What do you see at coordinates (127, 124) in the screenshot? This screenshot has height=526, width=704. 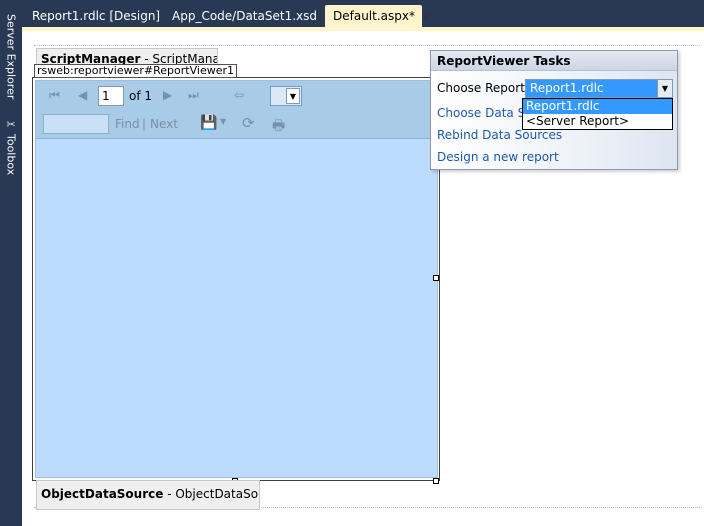 I see `find-link: Find` at bounding box center [127, 124].